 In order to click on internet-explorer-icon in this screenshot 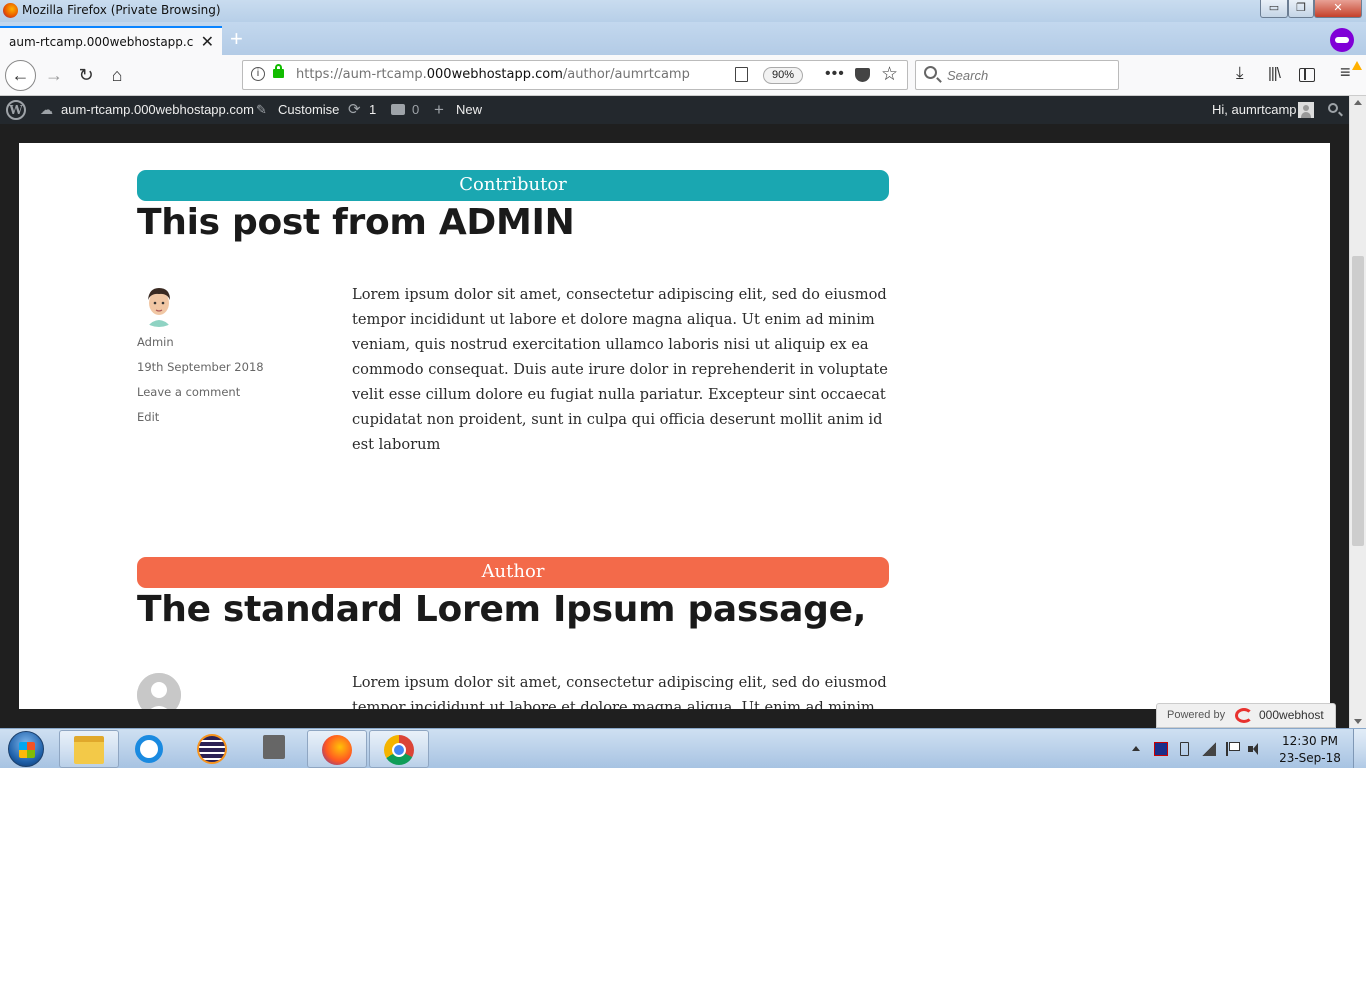, I will do `click(149, 749)`.